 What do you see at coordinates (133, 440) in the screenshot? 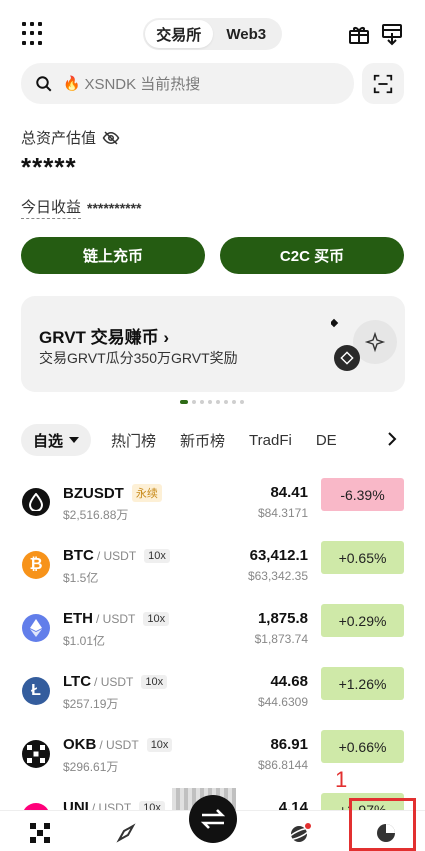
I see `category-hot: 热门榜` at bounding box center [133, 440].